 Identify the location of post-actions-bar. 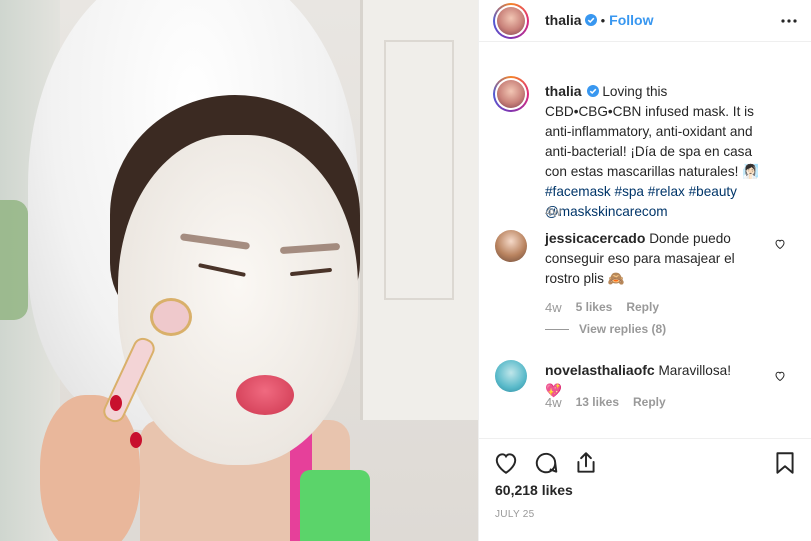
(645, 462).